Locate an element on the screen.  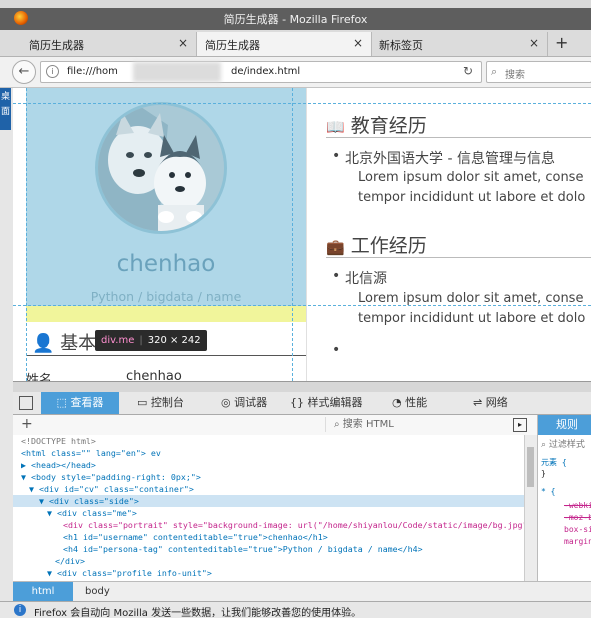
username: chenhao is located at coordinates (166, 264).